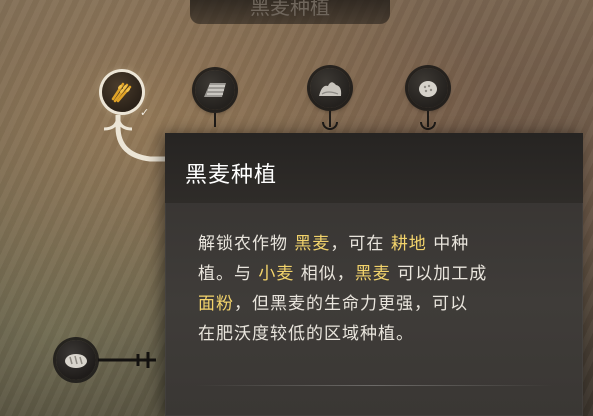 The height and width of the screenshot is (416, 593). I want to click on text: 在肥沃度较低的区域种植。, so click(306, 334).